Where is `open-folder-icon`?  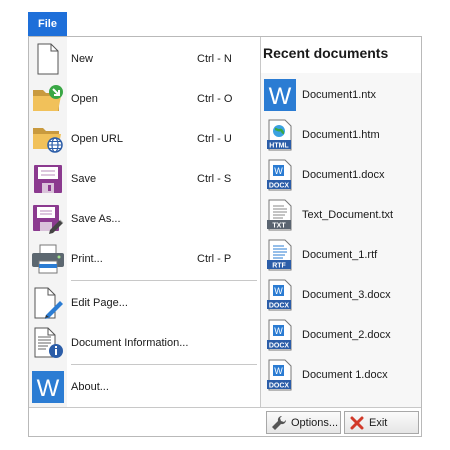
open-folder-icon is located at coordinates (48, 99).